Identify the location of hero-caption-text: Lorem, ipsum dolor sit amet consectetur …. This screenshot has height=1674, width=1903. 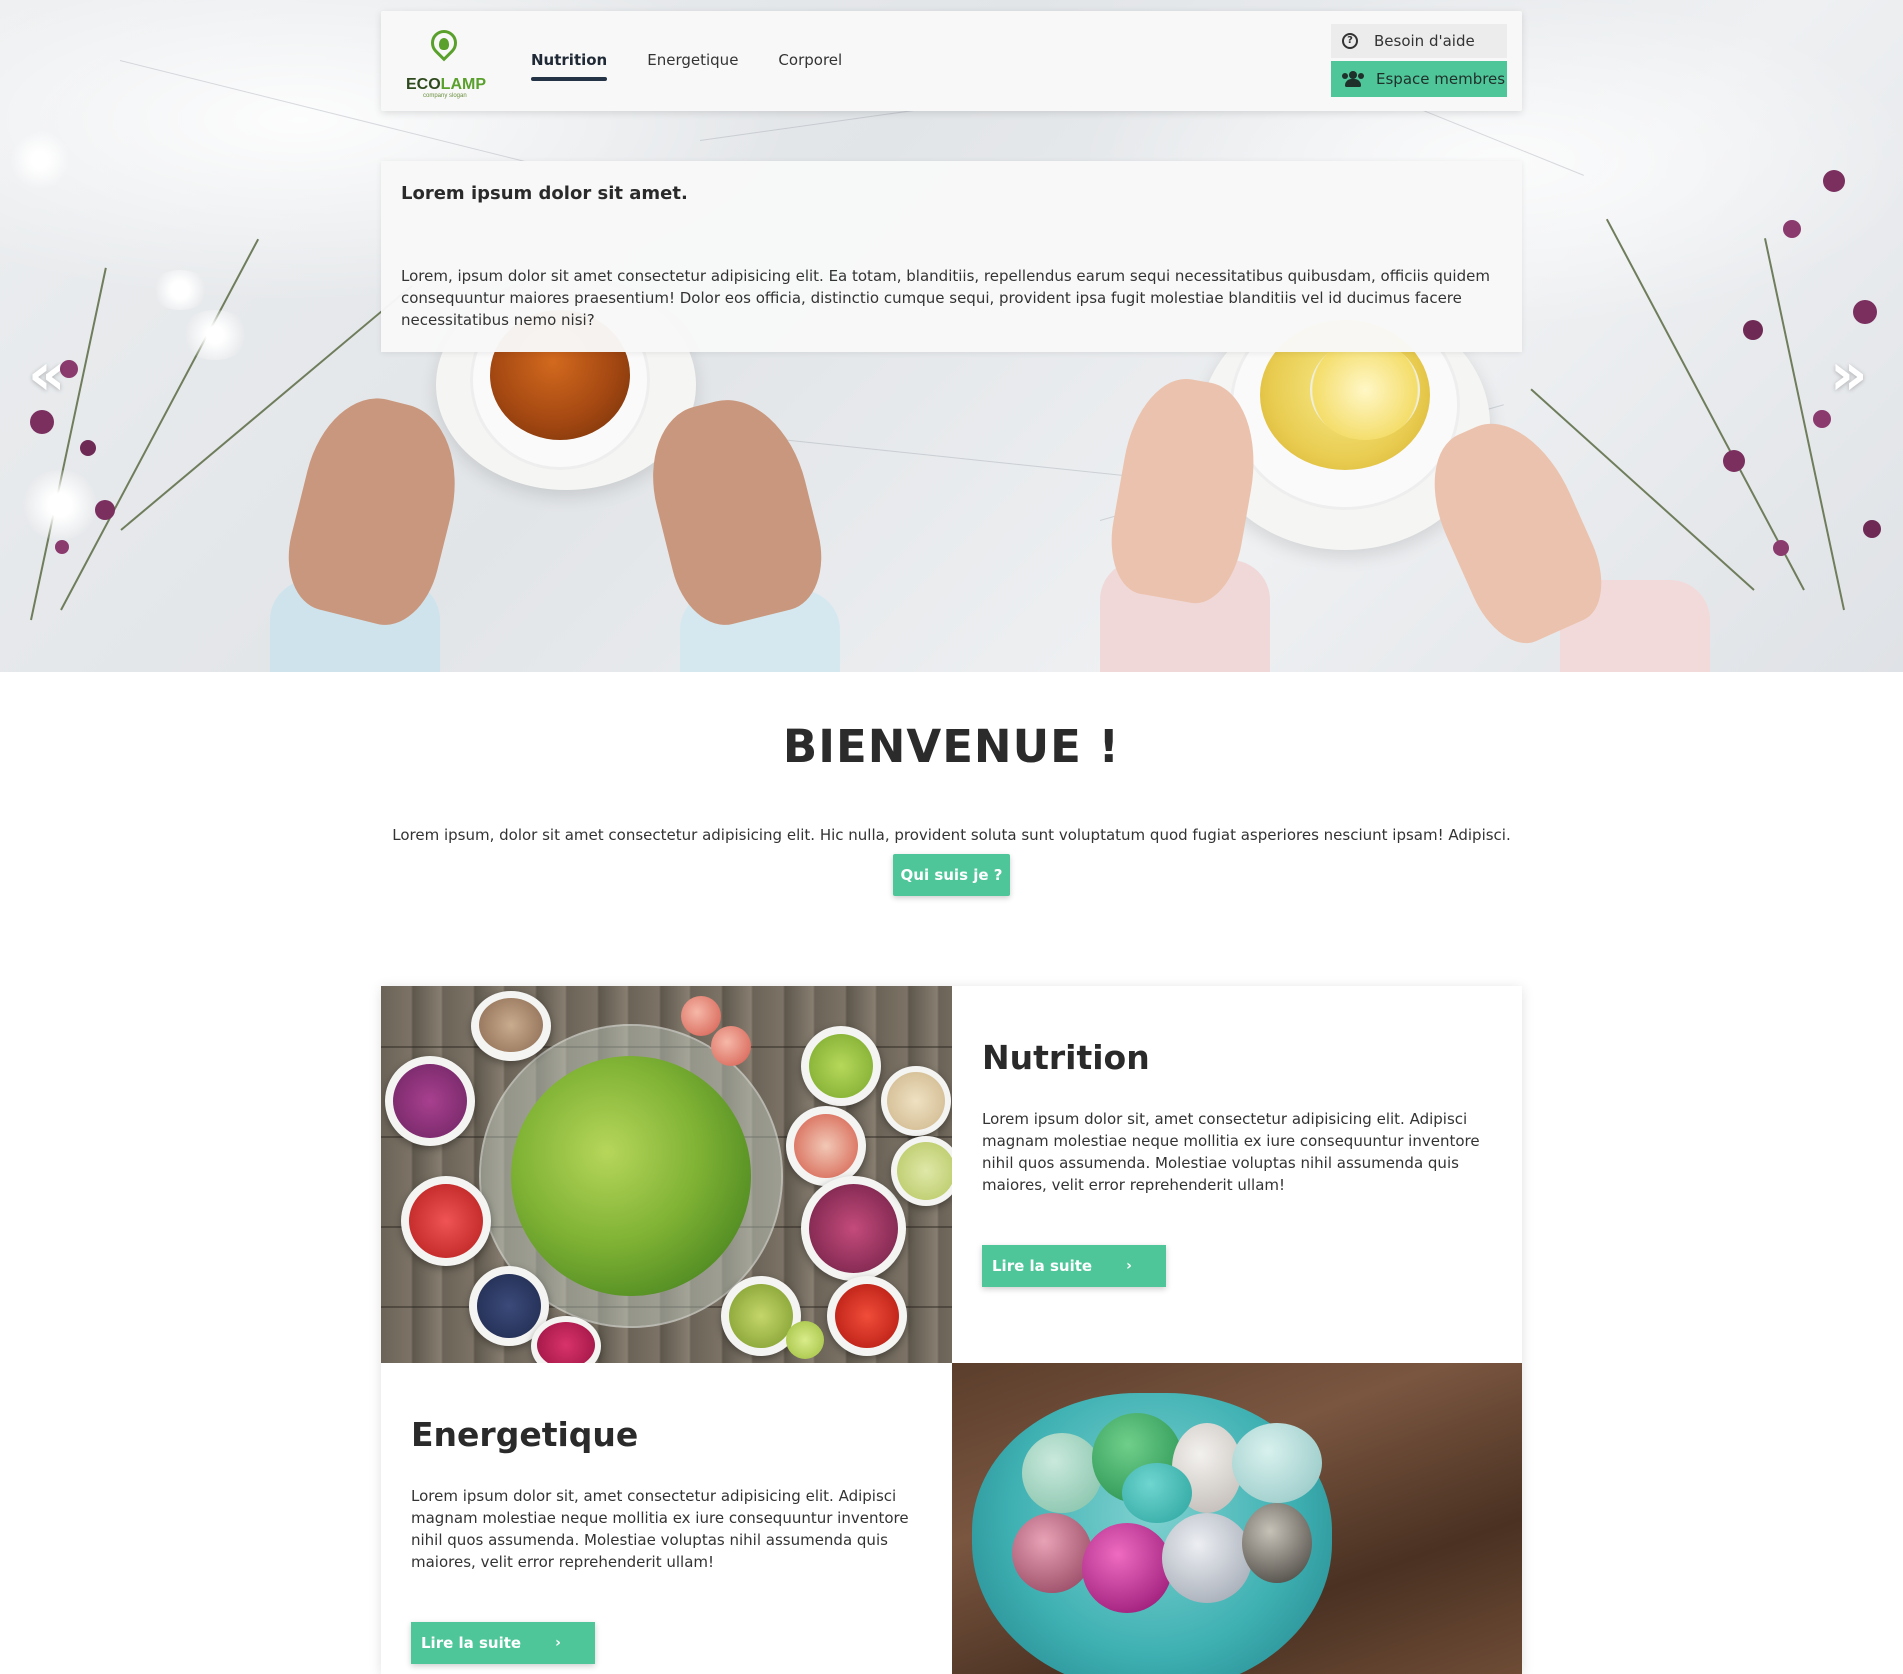
(945, 298).